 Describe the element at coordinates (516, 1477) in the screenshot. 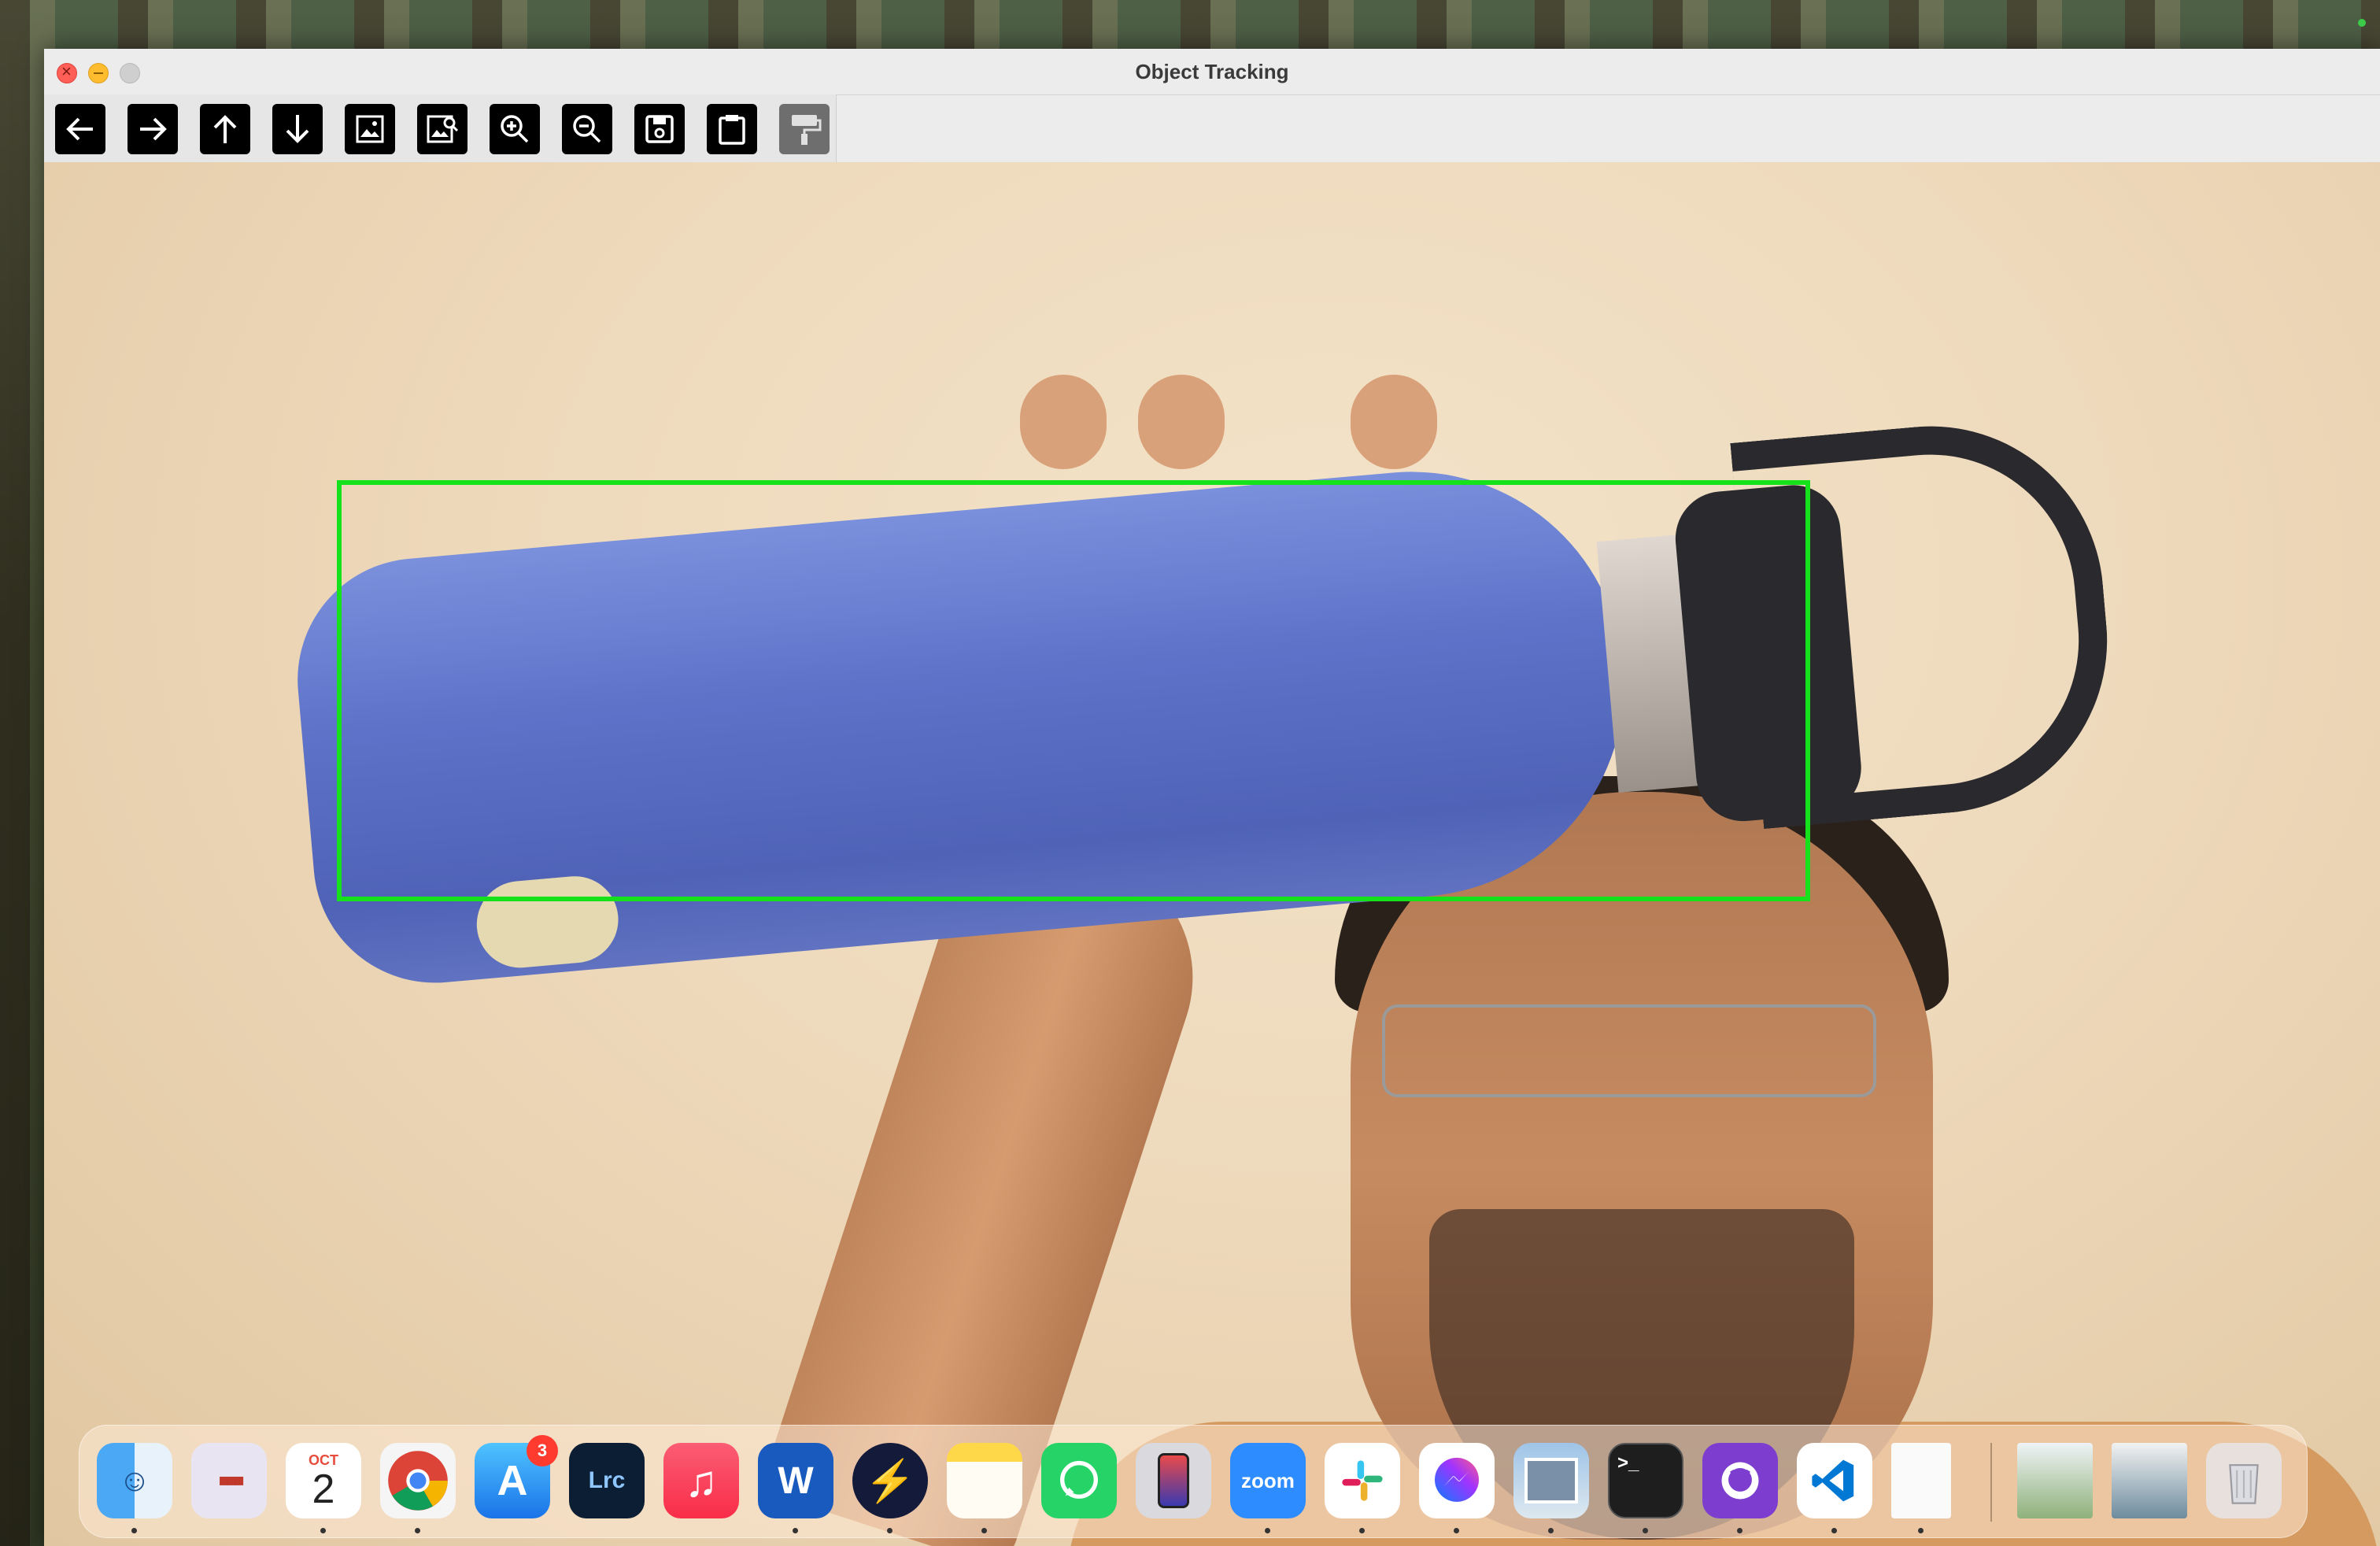

I see `app-store-icon: A 3` at that location.